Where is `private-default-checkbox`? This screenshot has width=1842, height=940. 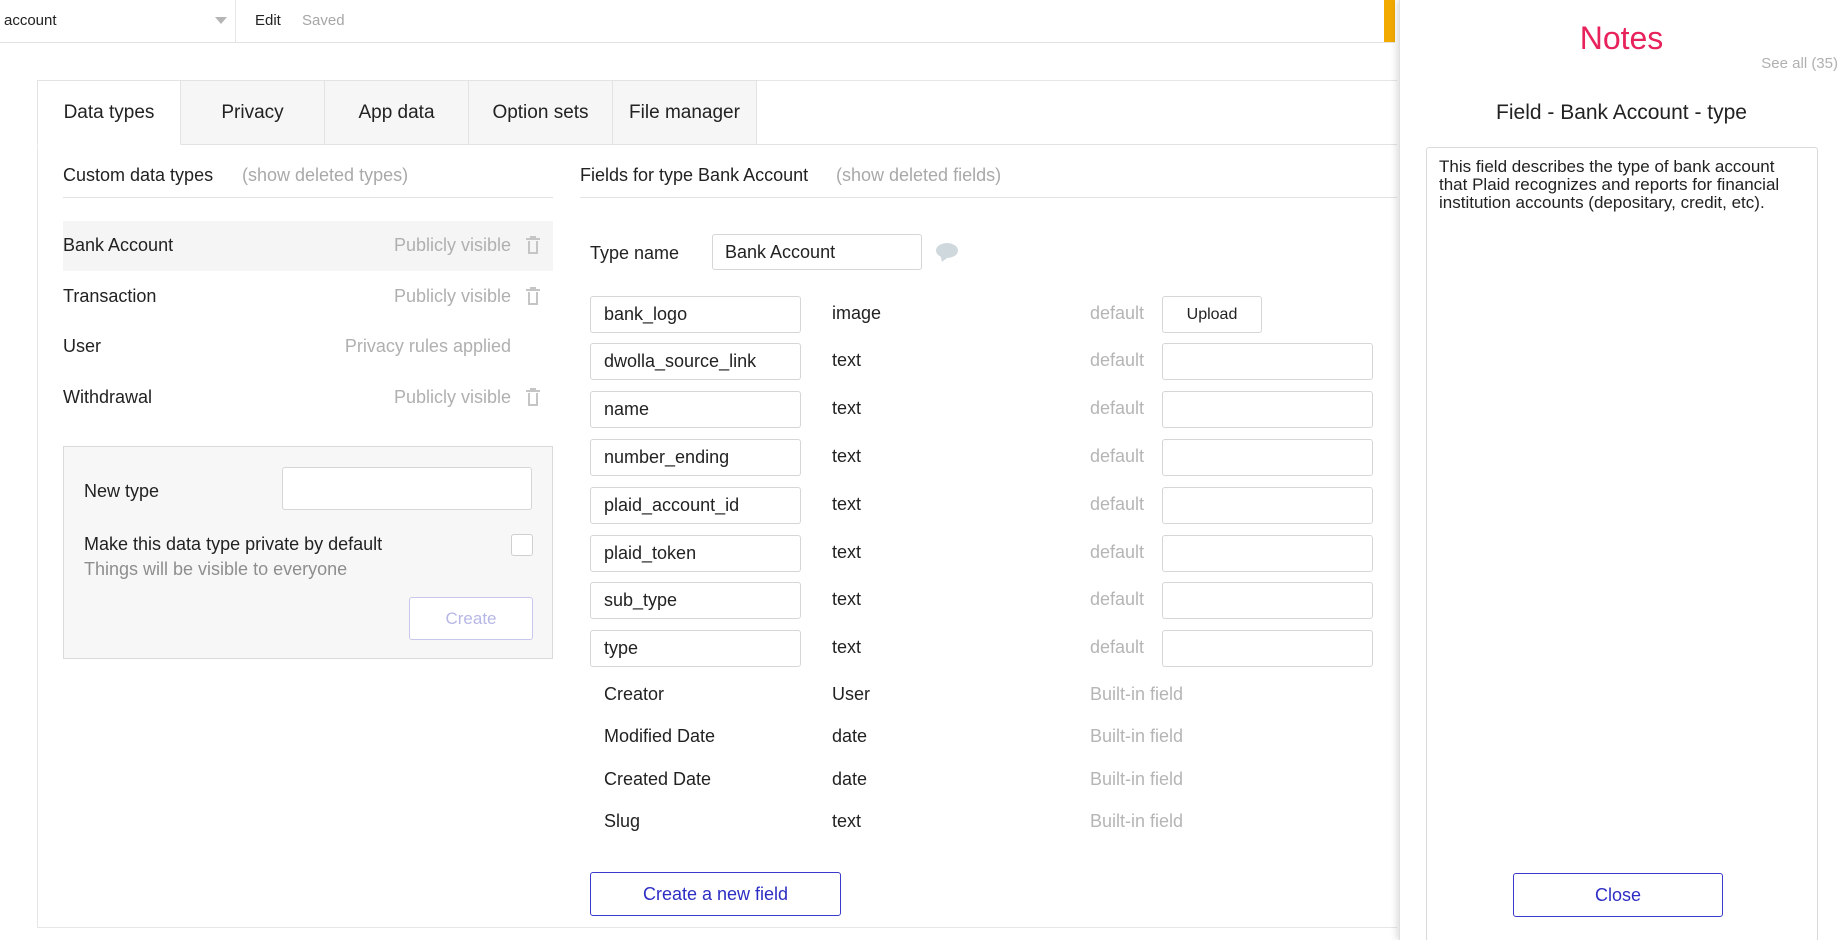 private-default-checkbox is located at coordinates (522, 545).